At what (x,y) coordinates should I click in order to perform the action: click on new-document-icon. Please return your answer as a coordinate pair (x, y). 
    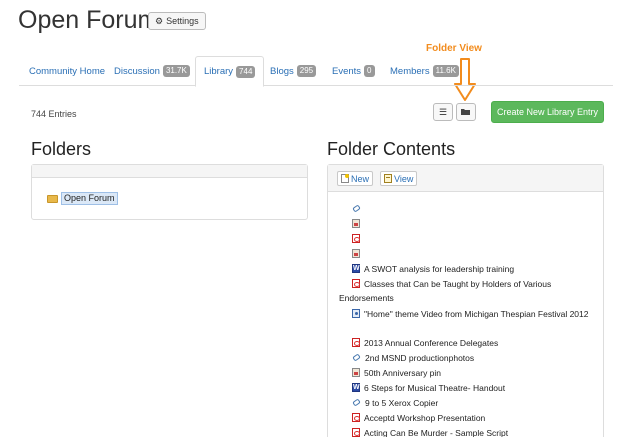
    Looking at the image, I should click on (345, 178).